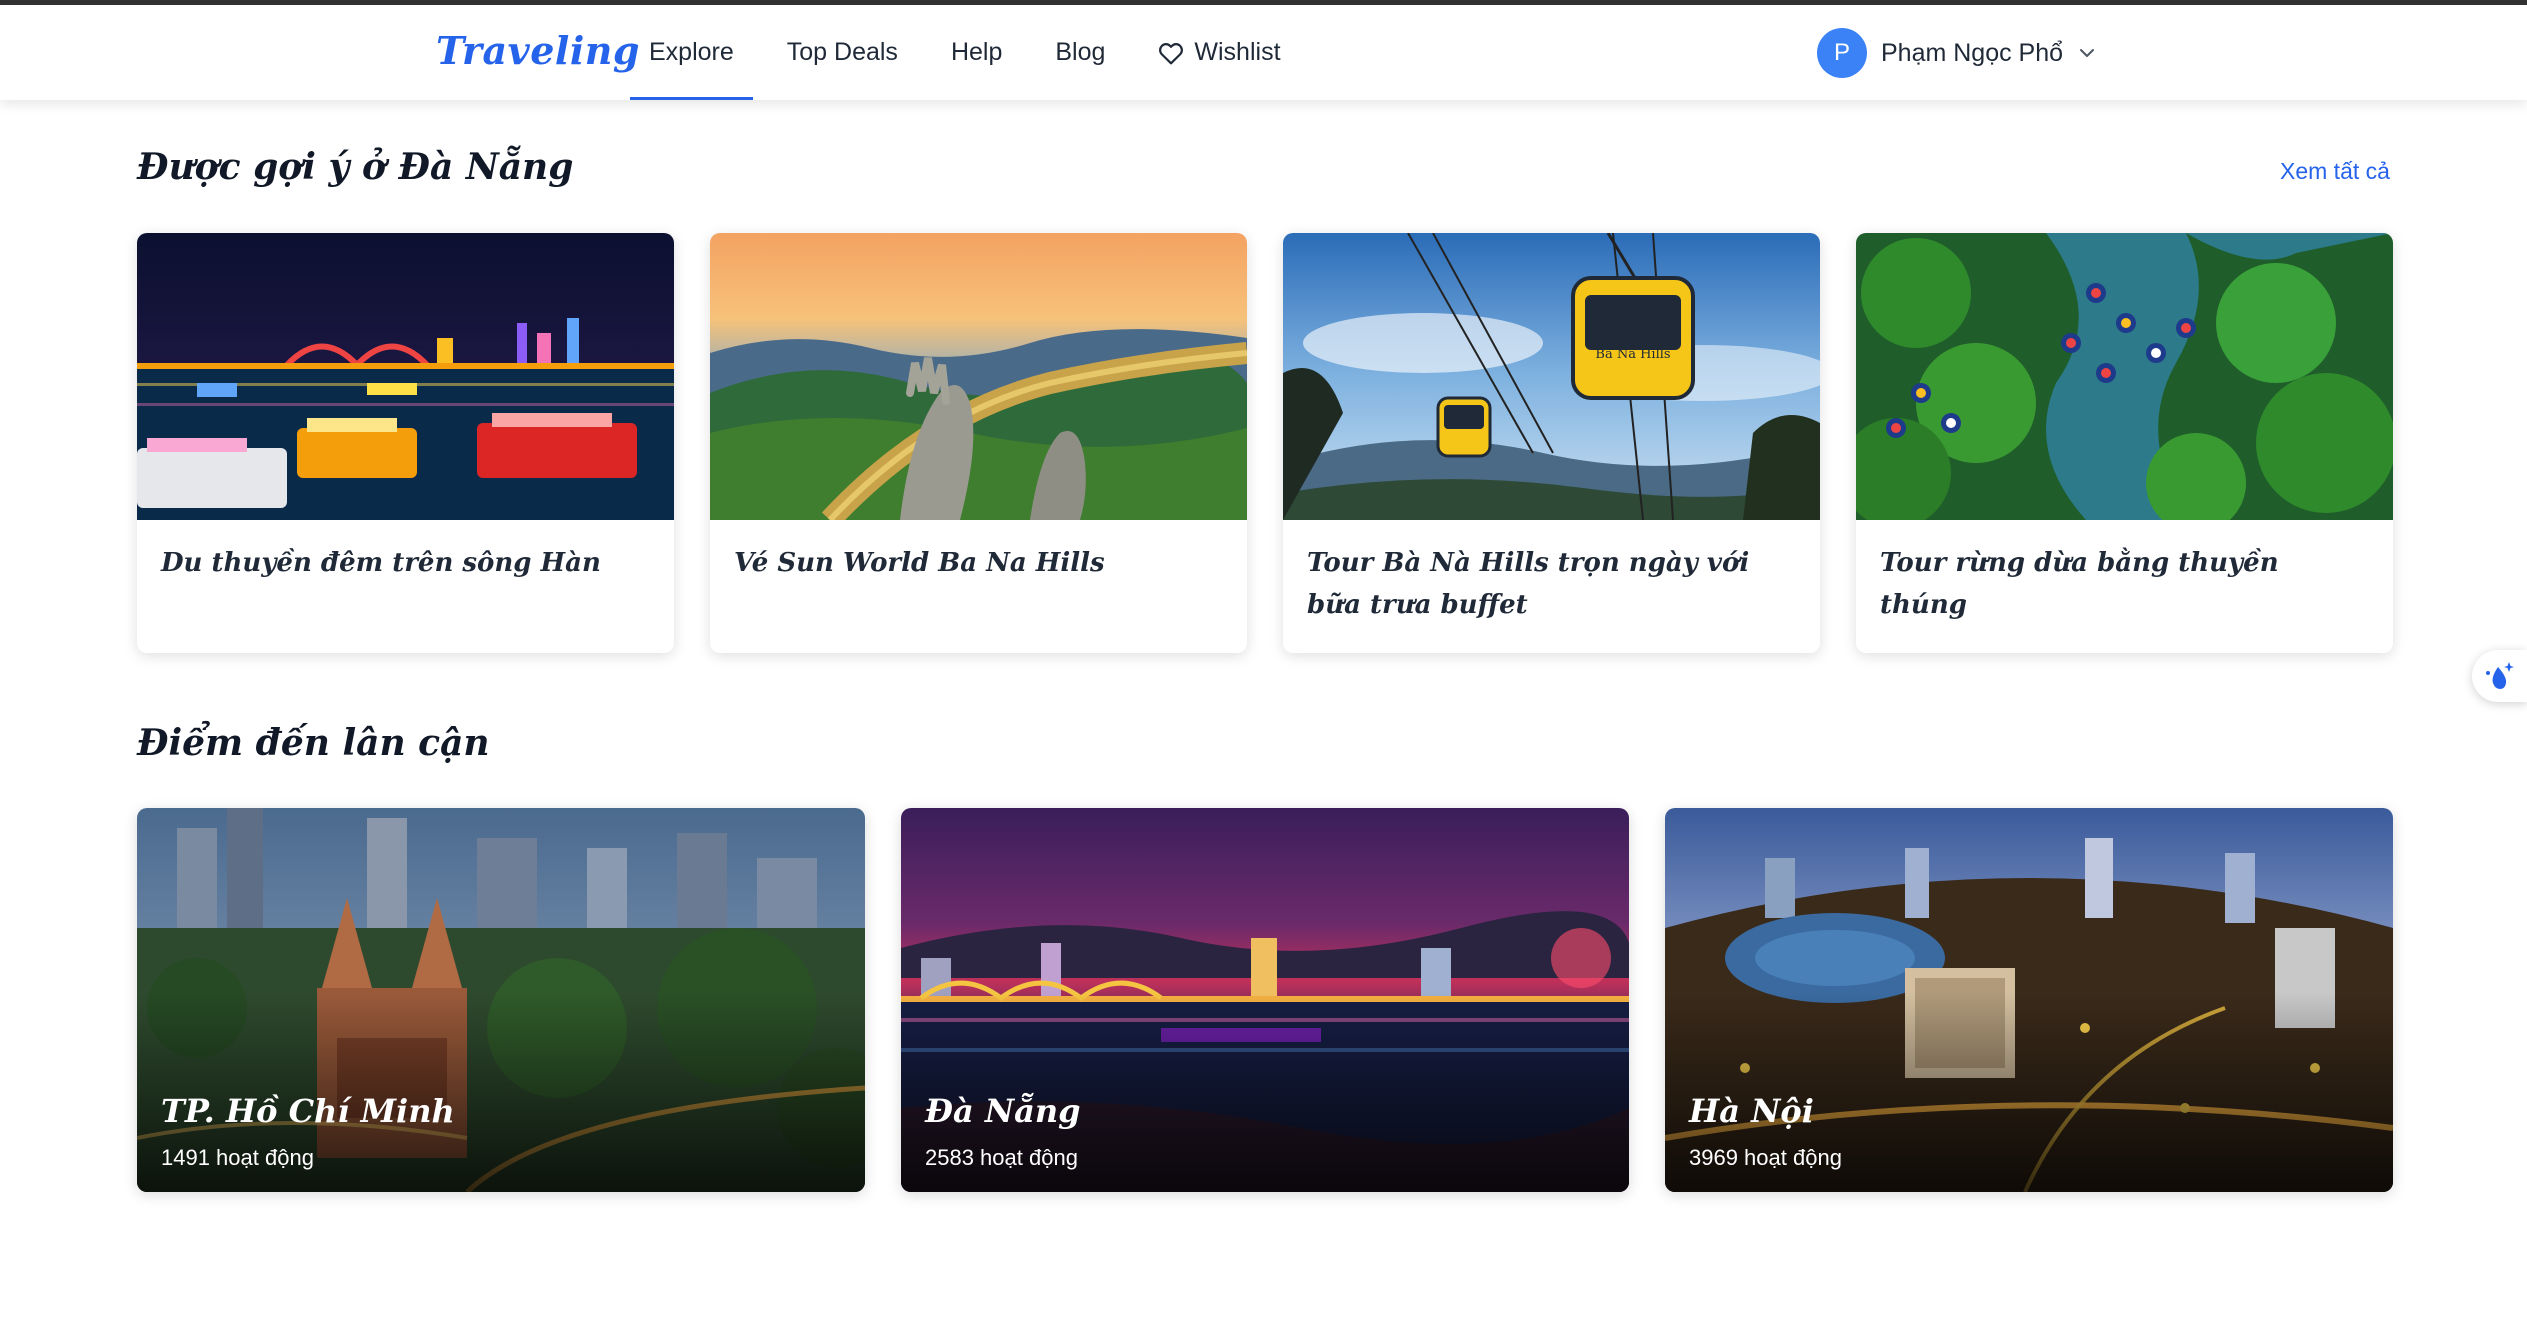  Describe the element at coordinates (2124, 376) in the screenshot. I see `tour-image-coconut-forest` at that location.